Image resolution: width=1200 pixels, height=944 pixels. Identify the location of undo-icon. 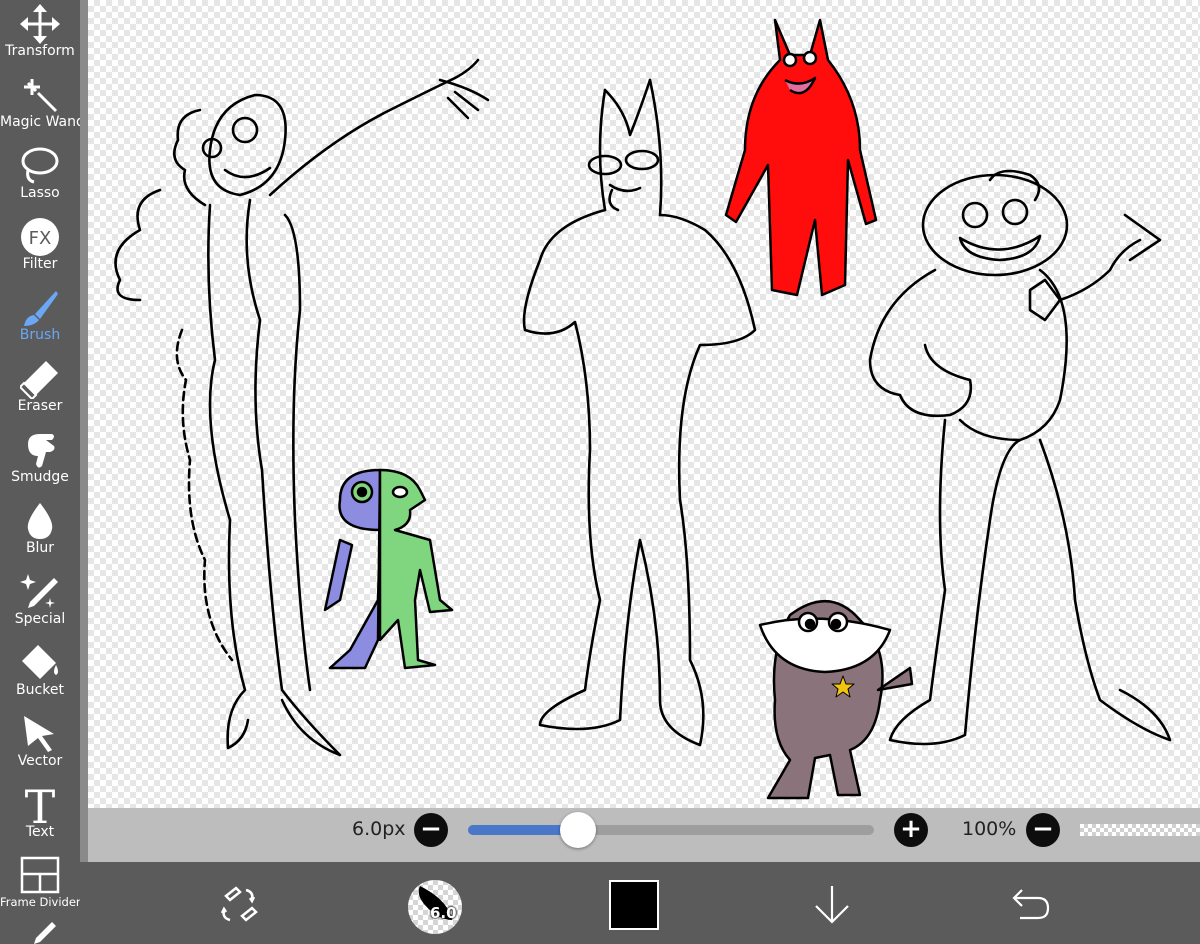
(1030, 904).